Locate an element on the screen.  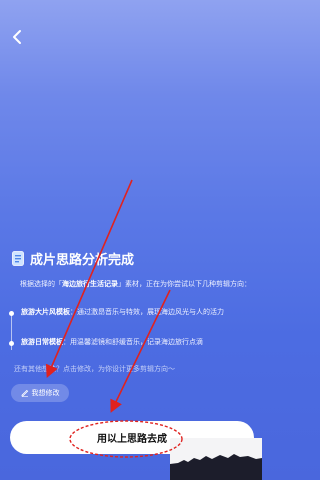
pencil-icon is located at coordinates (24, 393).